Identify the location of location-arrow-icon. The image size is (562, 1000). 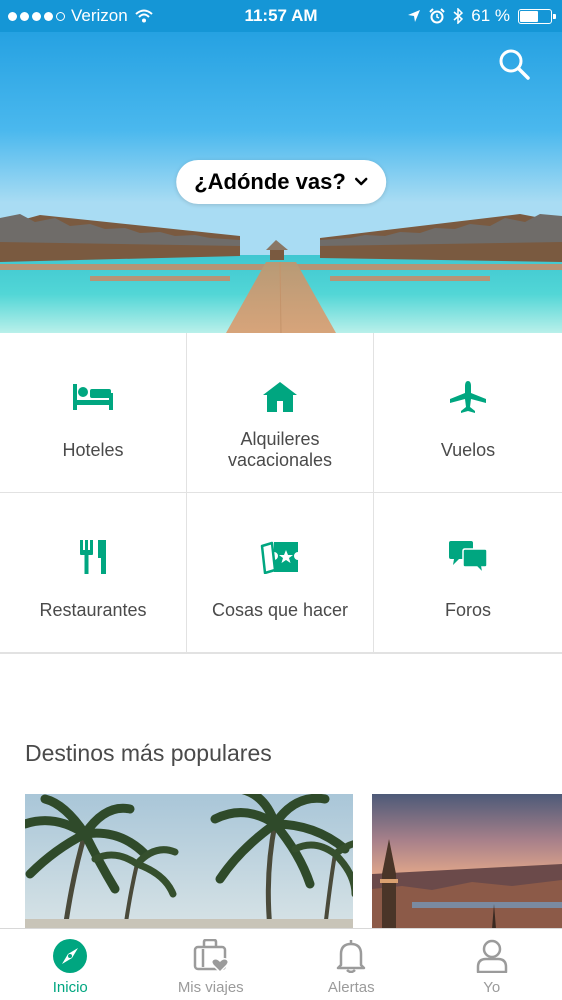
(414, 16).